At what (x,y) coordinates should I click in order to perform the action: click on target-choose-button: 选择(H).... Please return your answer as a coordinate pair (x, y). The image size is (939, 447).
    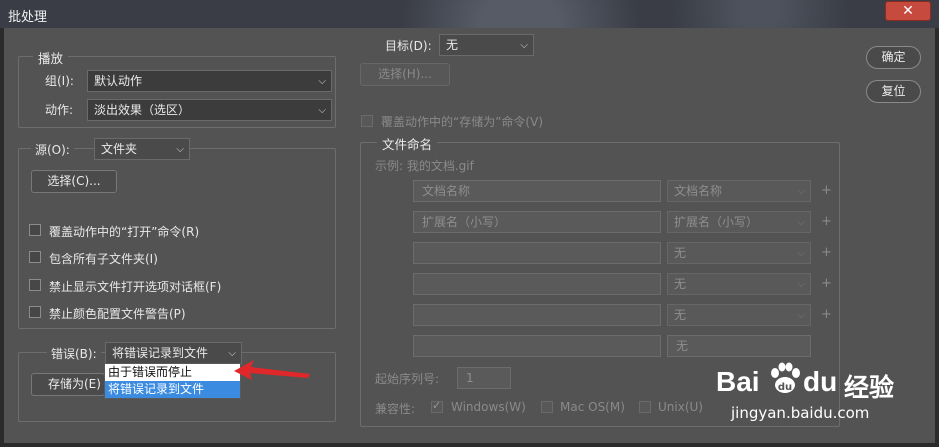
    Looking at the image, I should click on (405, 74).